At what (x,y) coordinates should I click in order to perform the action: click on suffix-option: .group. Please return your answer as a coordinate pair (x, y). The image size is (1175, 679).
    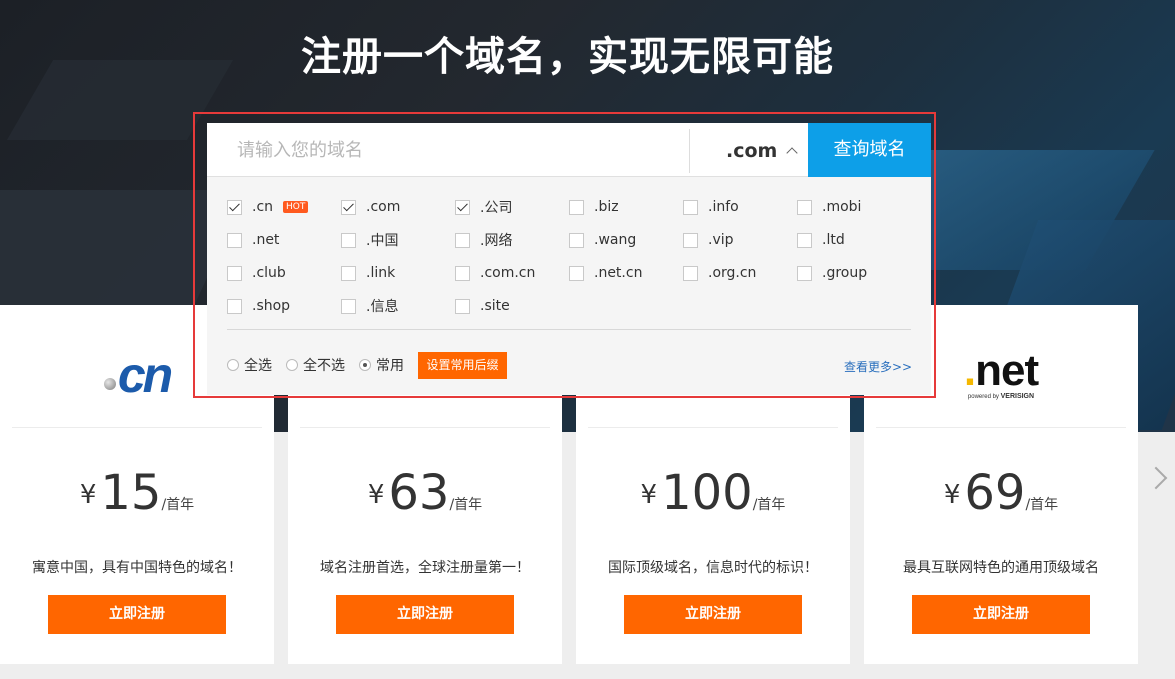
    Looking at the image, I should click on (832, 273).